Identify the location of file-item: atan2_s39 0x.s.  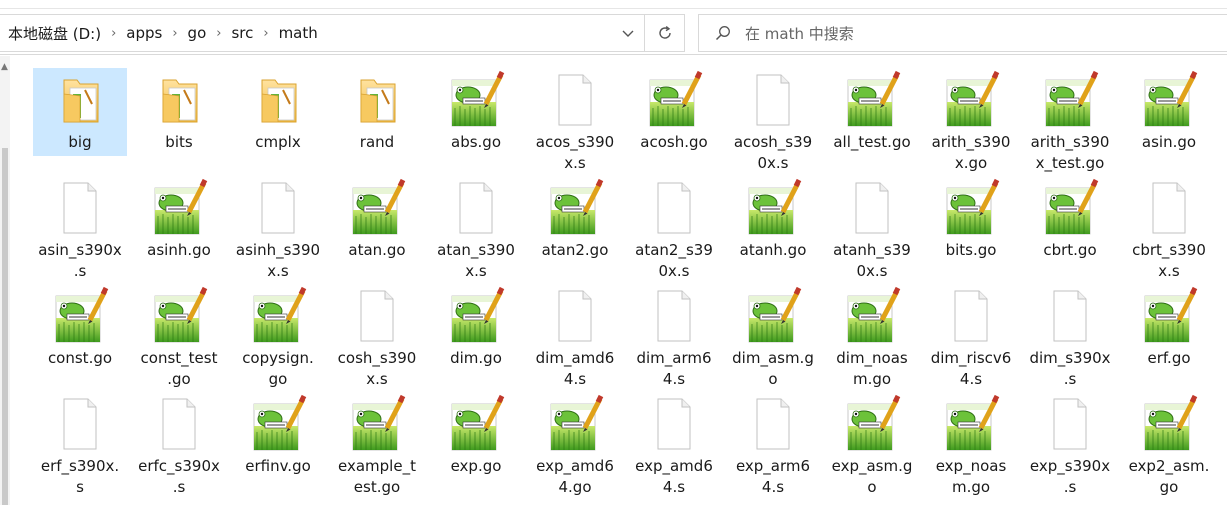
(674, 228).